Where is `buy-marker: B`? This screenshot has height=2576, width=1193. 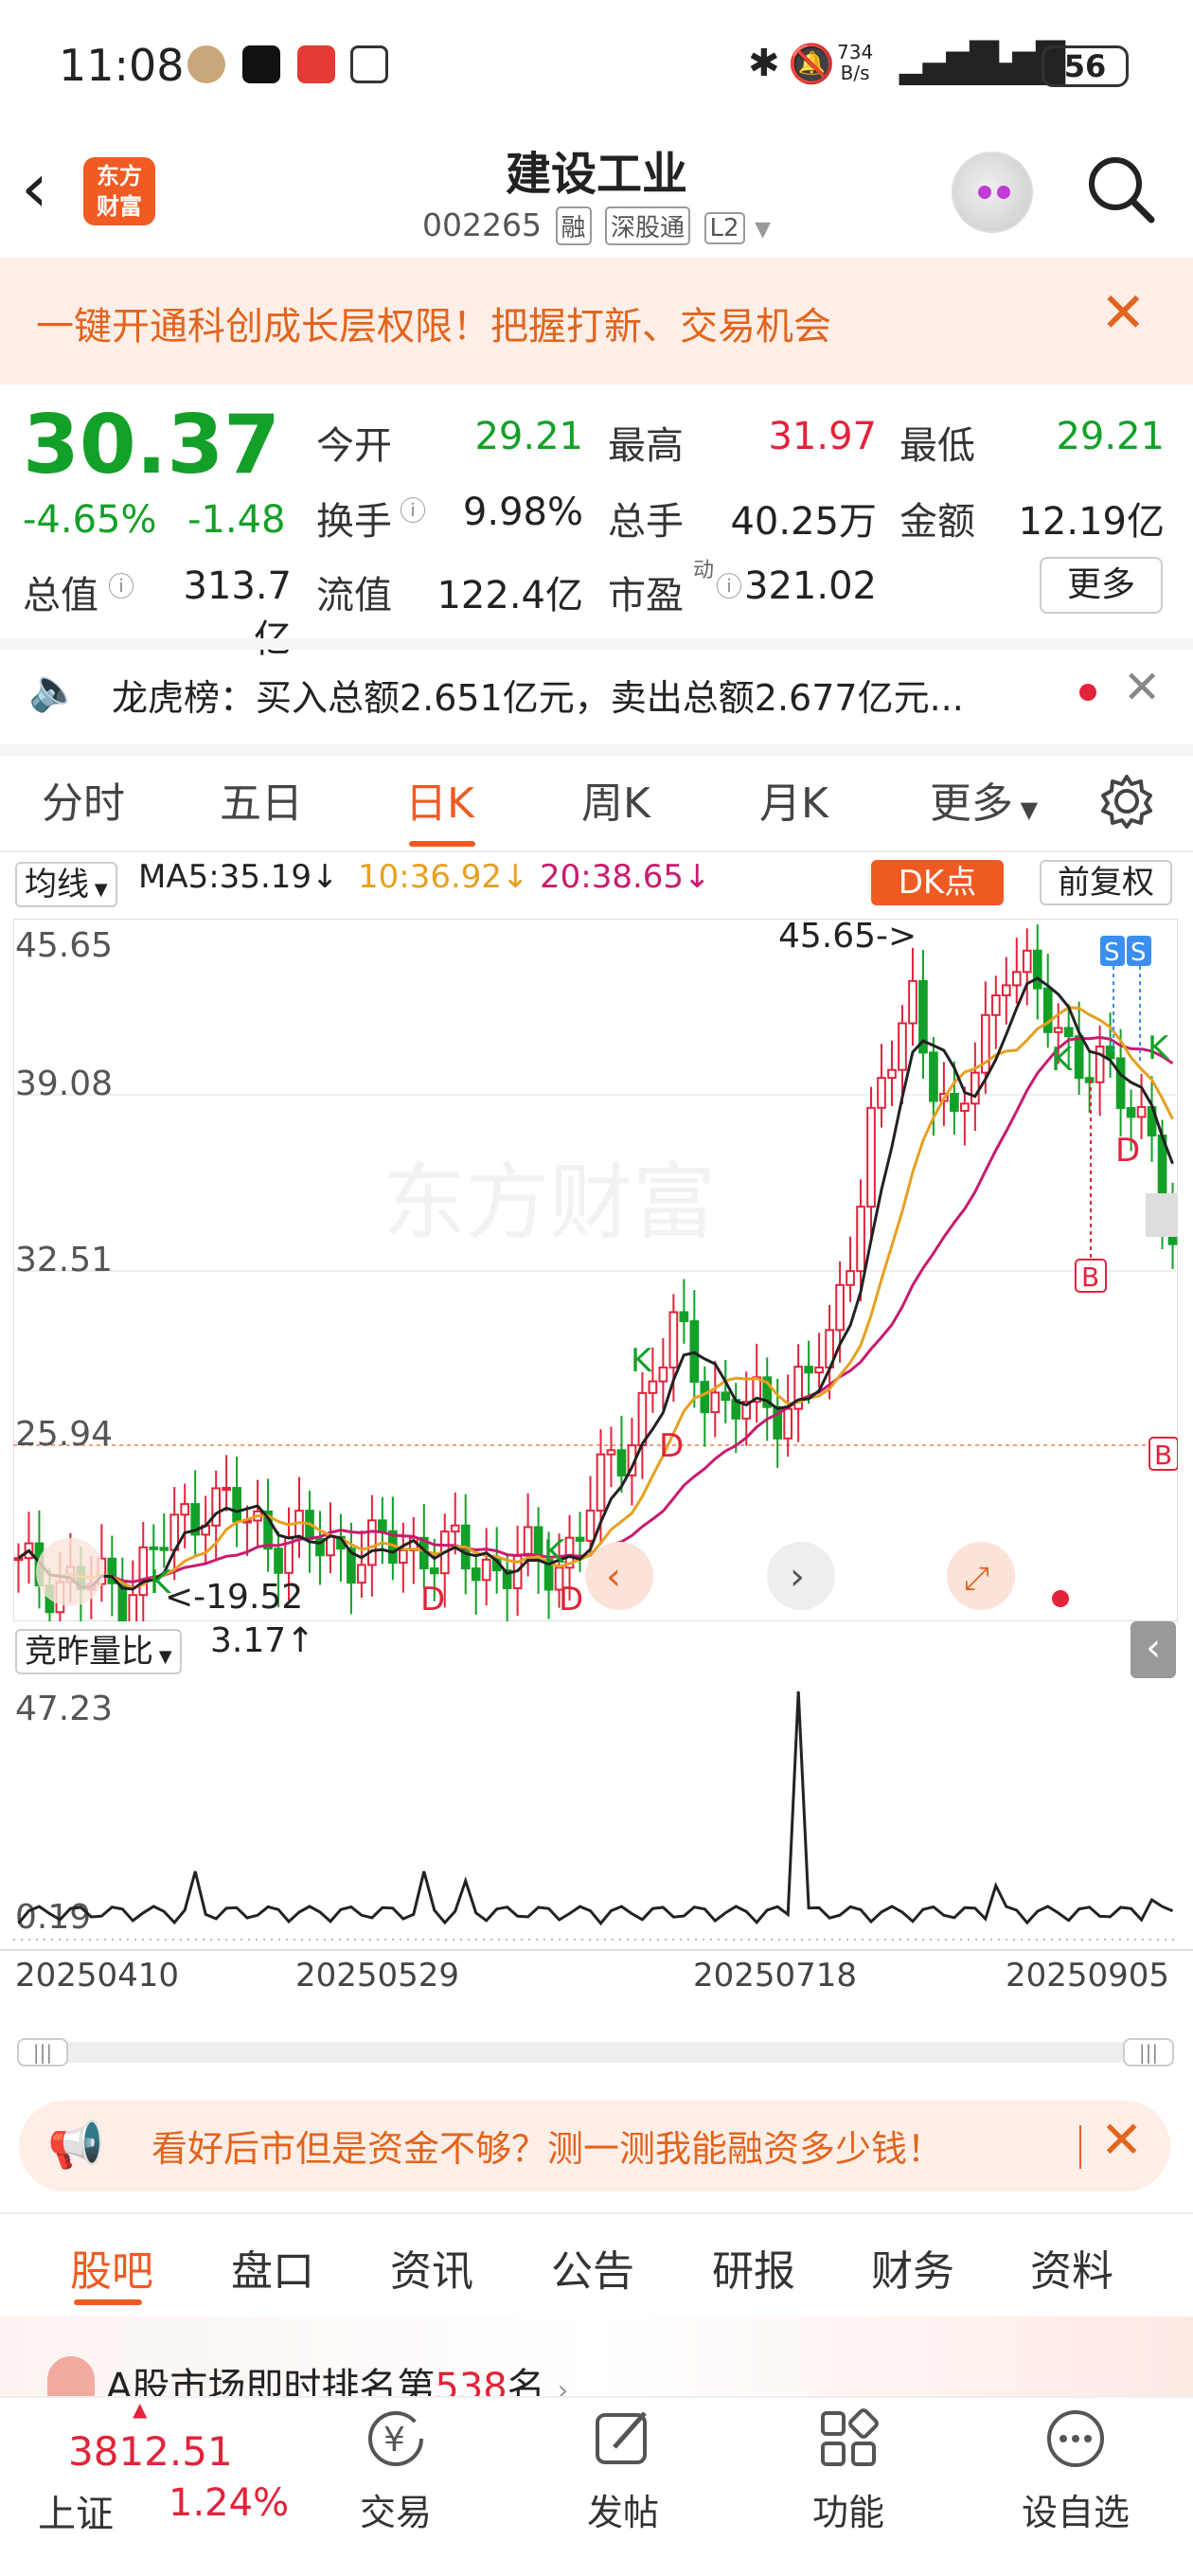
buy-marker: B is located at coordinates (1163, 1455).